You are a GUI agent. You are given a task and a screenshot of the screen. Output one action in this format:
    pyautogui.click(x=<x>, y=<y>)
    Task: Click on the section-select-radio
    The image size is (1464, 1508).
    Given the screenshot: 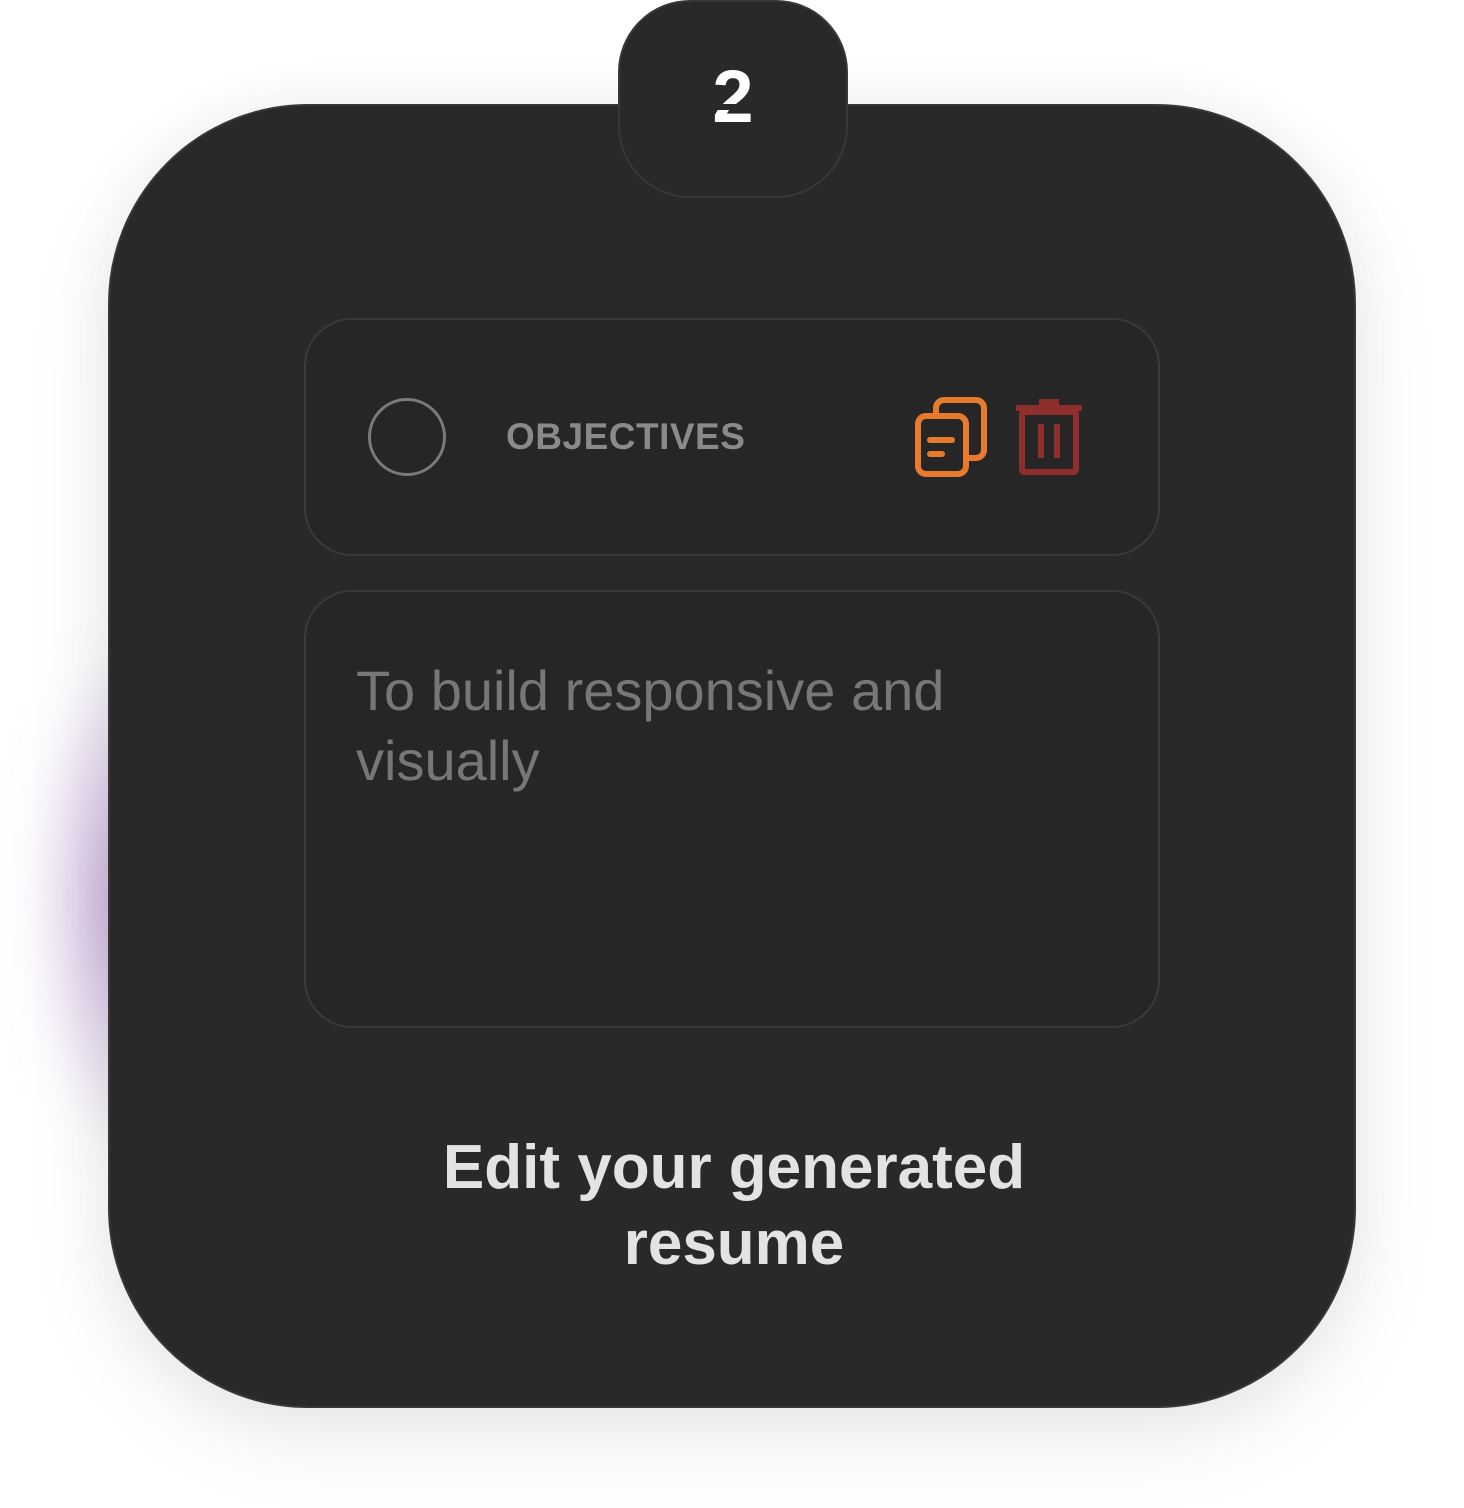 What is the action you would take?
    pyautogui.click(x=407, y=437)
    